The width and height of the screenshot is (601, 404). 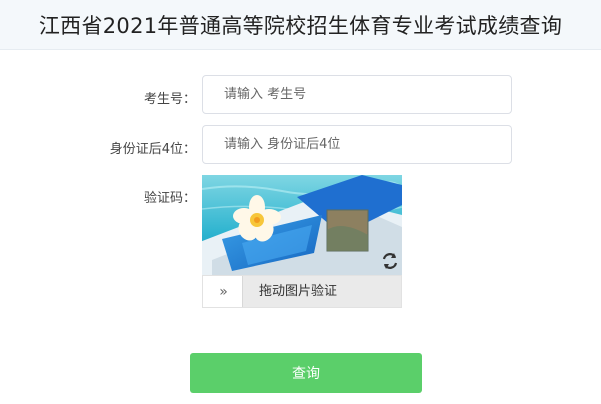 What do you see at coordinates (357, 94) in the screenshot?
I see `exam-number-input` at bounding box center [357, 94].